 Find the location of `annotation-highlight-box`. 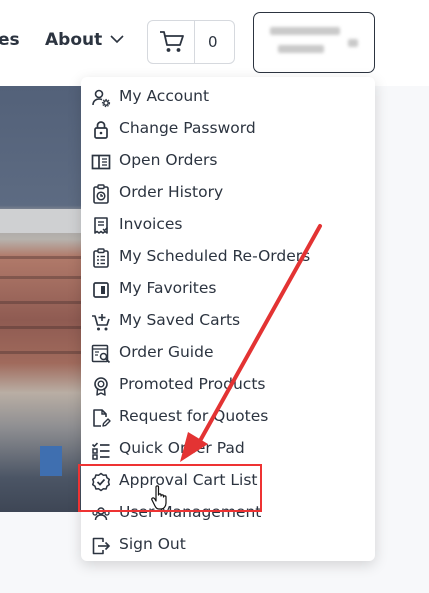

annotation-highlight-box is located at coordinates (170, 488).